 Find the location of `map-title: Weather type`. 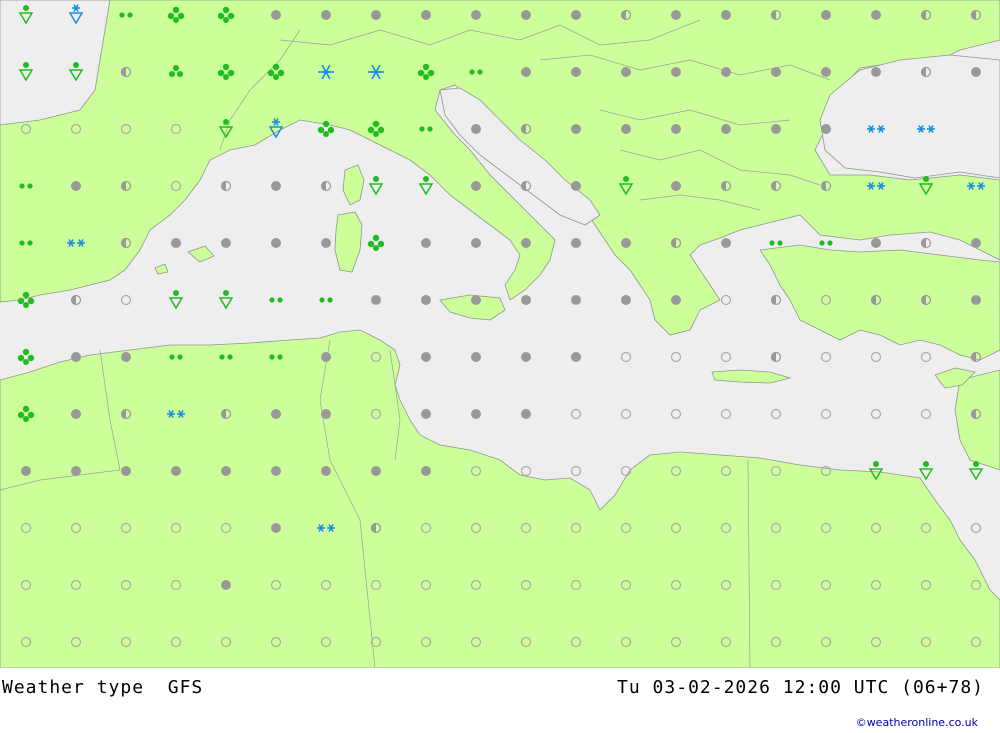

map-title: Weather type is located at coordinates (73, 687).